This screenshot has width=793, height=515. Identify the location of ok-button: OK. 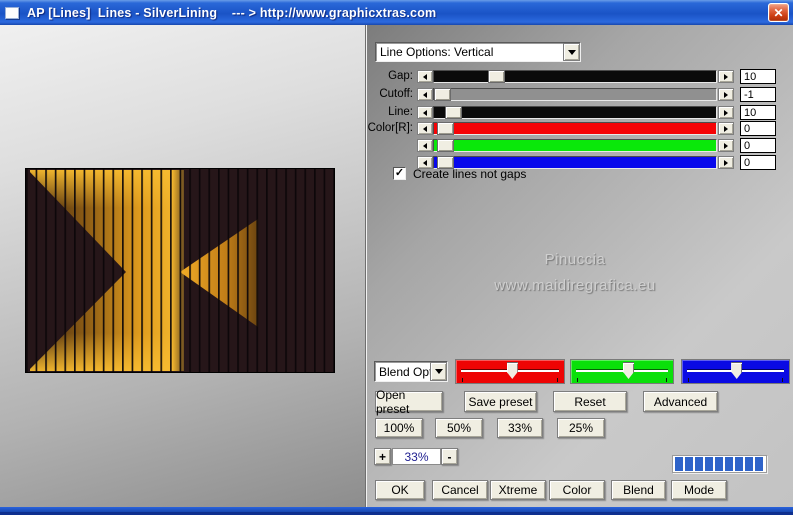
(400, 490).